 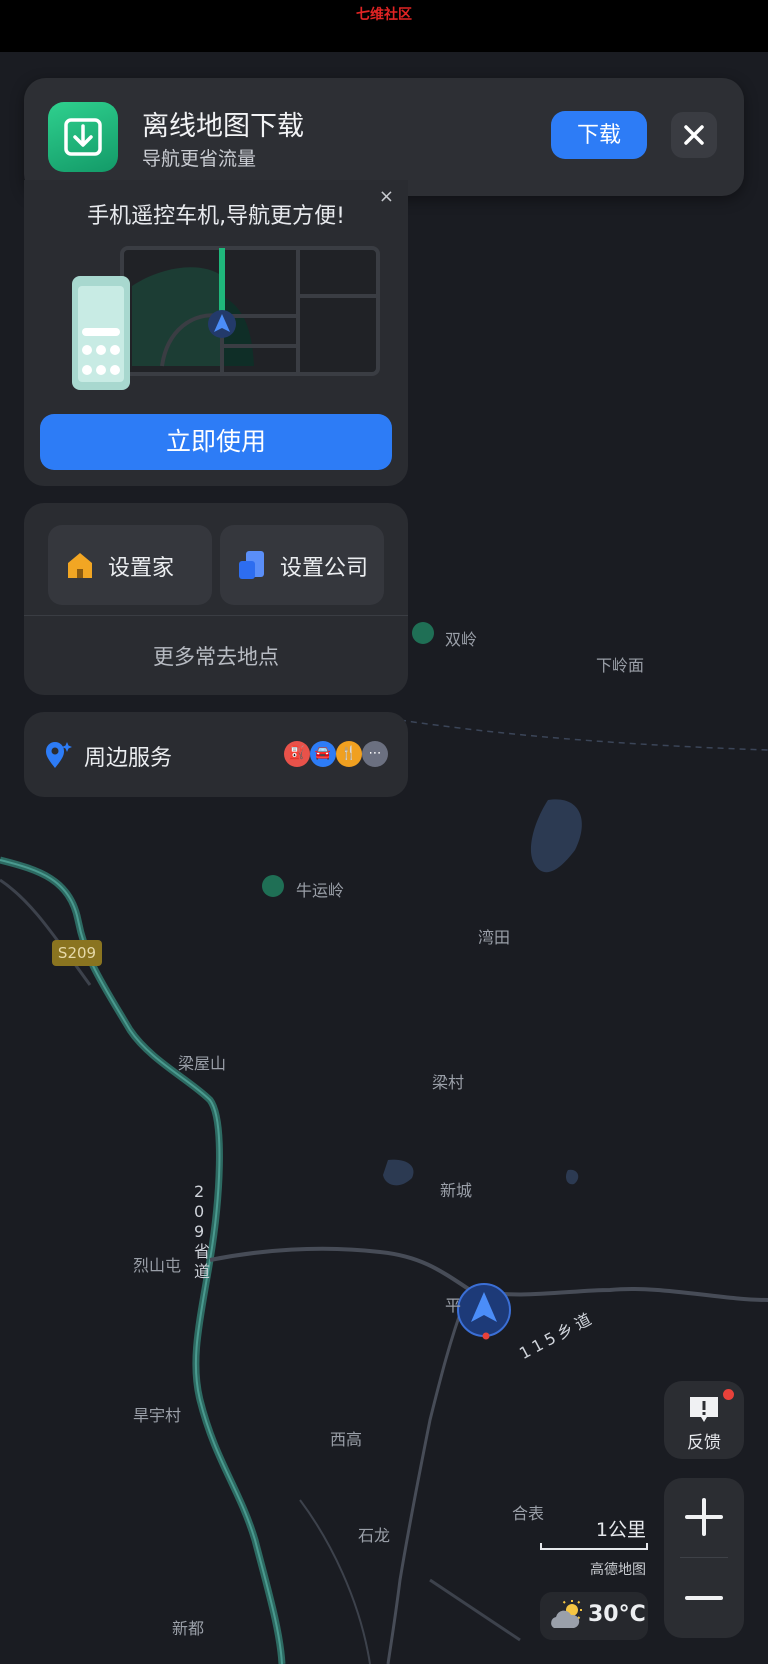 What do you see at coordinates (349, 754) in the screenshot?
I see `food-icon: 🍴` at bounding box center [349, 754].